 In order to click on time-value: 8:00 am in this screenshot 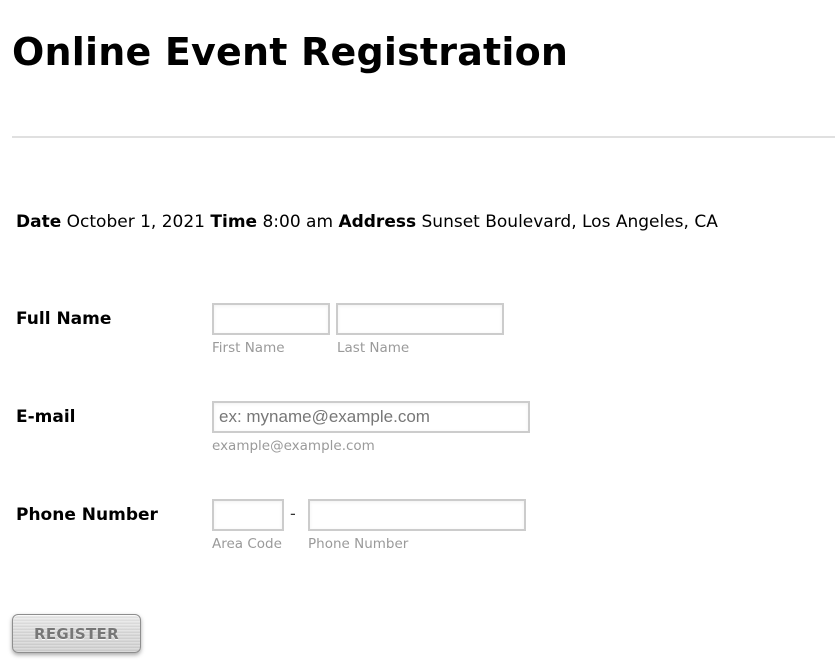, I will do `click(298, 222)`.